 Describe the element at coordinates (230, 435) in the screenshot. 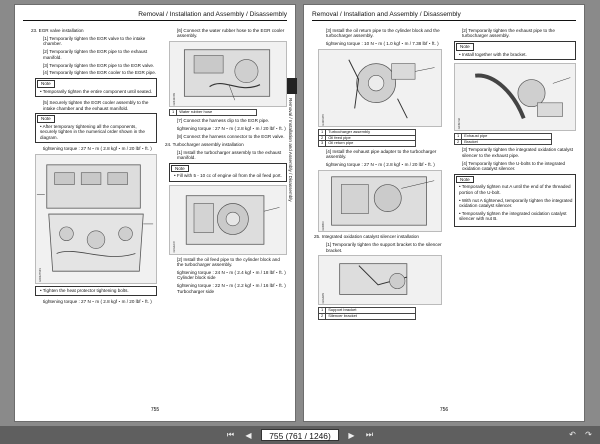

I see `first-page-icon: ⏮` at that location.